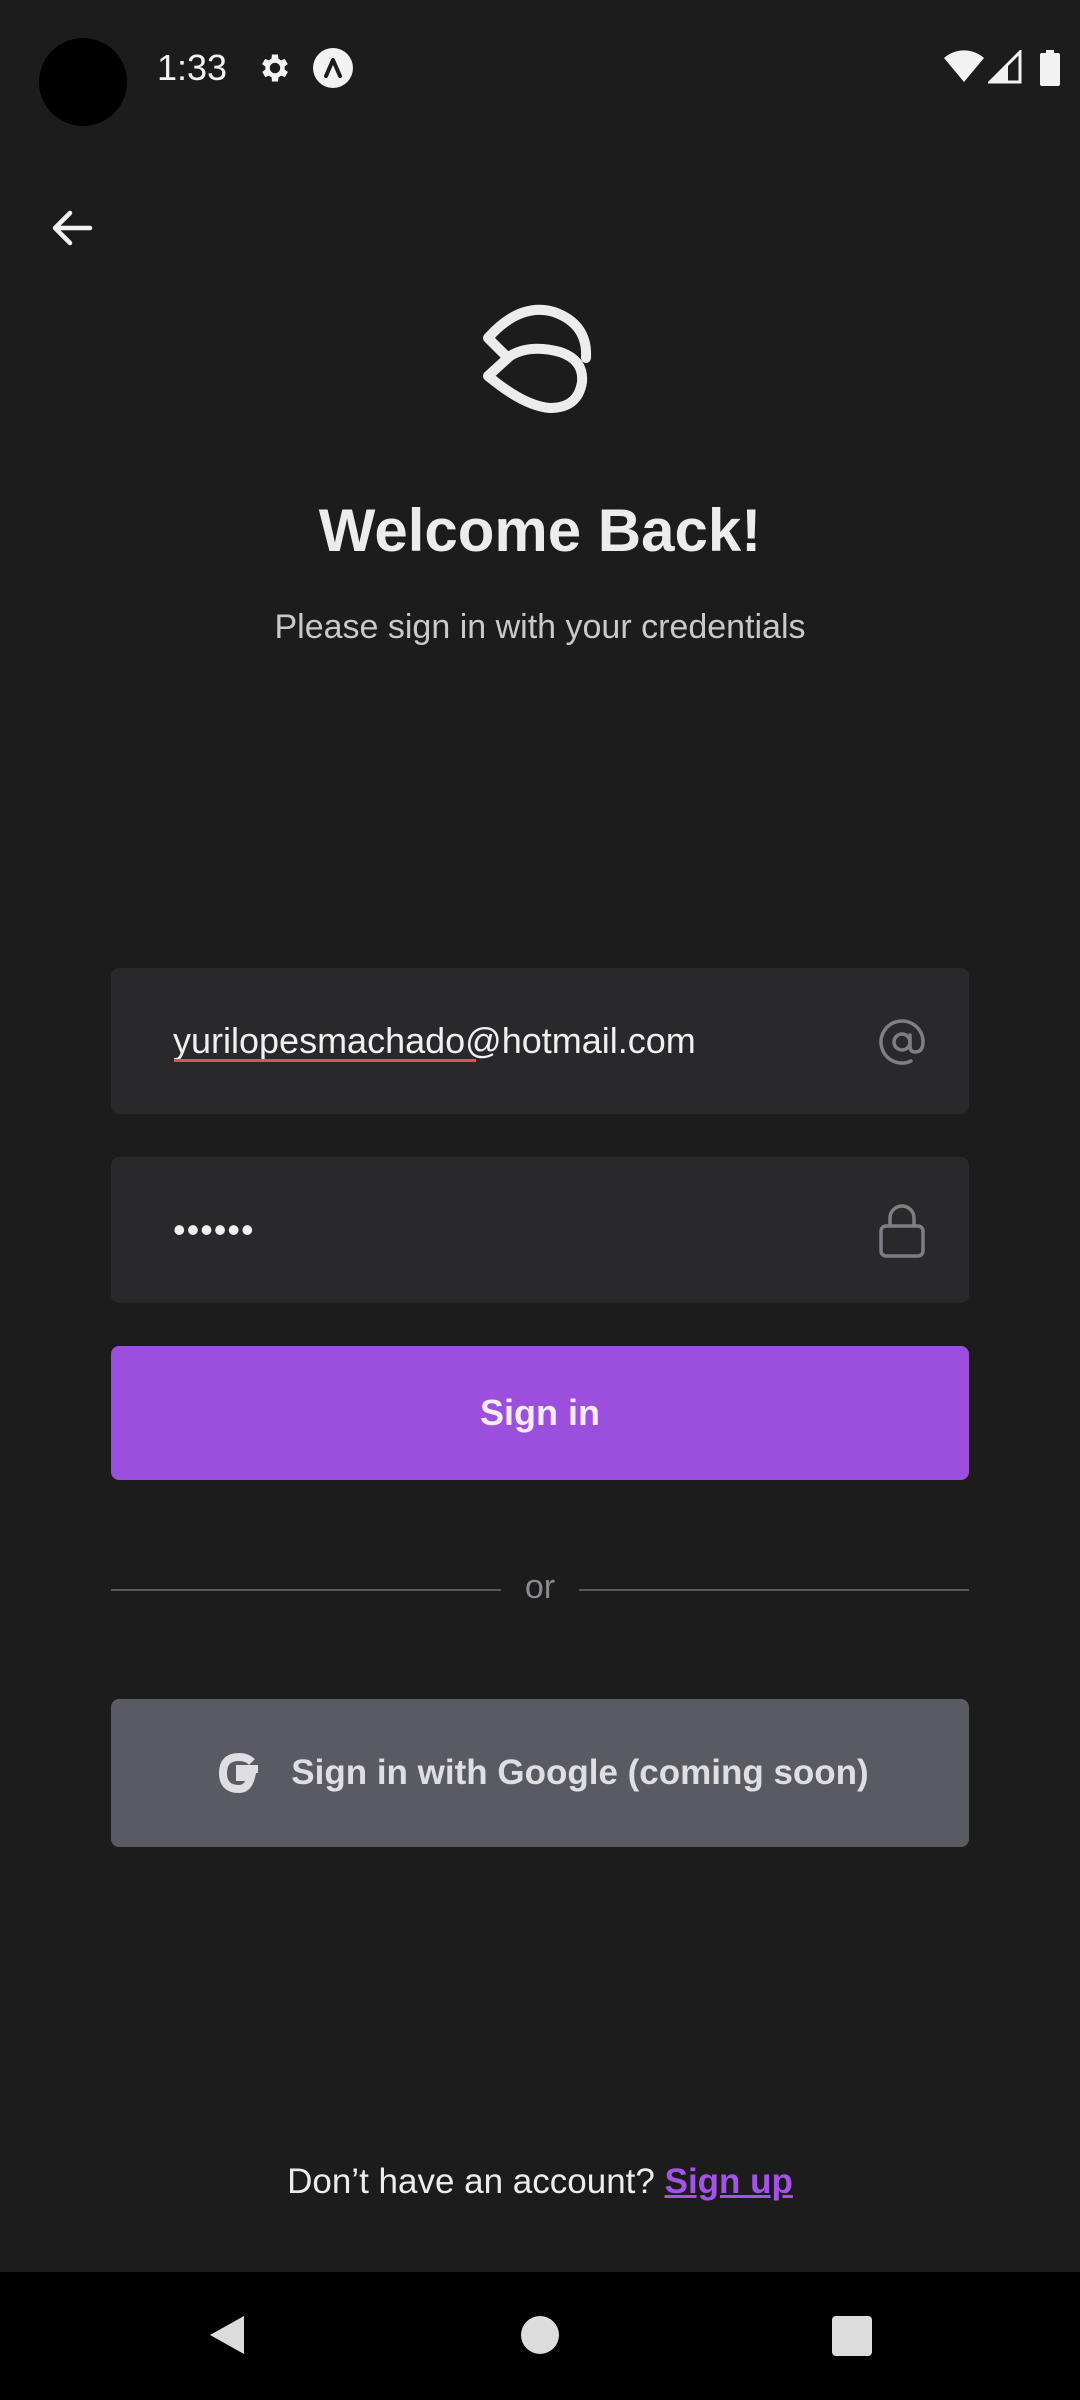 This screenshot has width=1080, height=2400. What do you see at coordinates (540, 627) in the screenshot?
I see `page-subtitle: Please sign in with your credentials` at bounding box center [540, 627].